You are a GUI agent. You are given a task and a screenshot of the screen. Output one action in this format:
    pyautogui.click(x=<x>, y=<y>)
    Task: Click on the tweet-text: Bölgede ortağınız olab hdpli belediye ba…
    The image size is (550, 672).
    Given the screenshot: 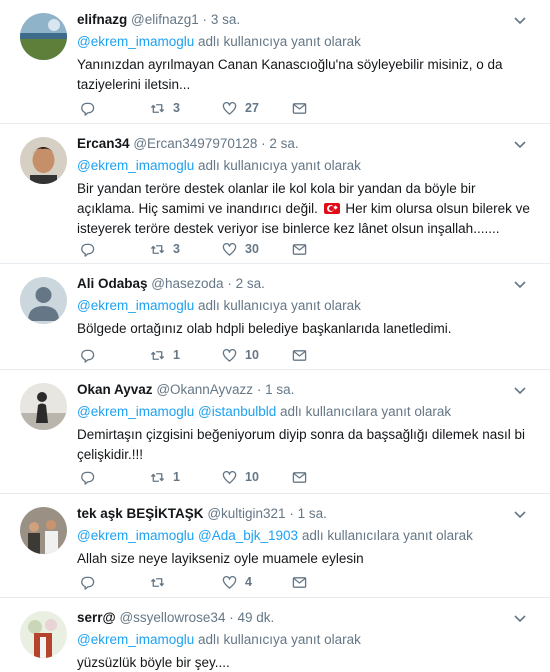 What is the action you would take?
    pyautogui.click(x=264, y=328)
    